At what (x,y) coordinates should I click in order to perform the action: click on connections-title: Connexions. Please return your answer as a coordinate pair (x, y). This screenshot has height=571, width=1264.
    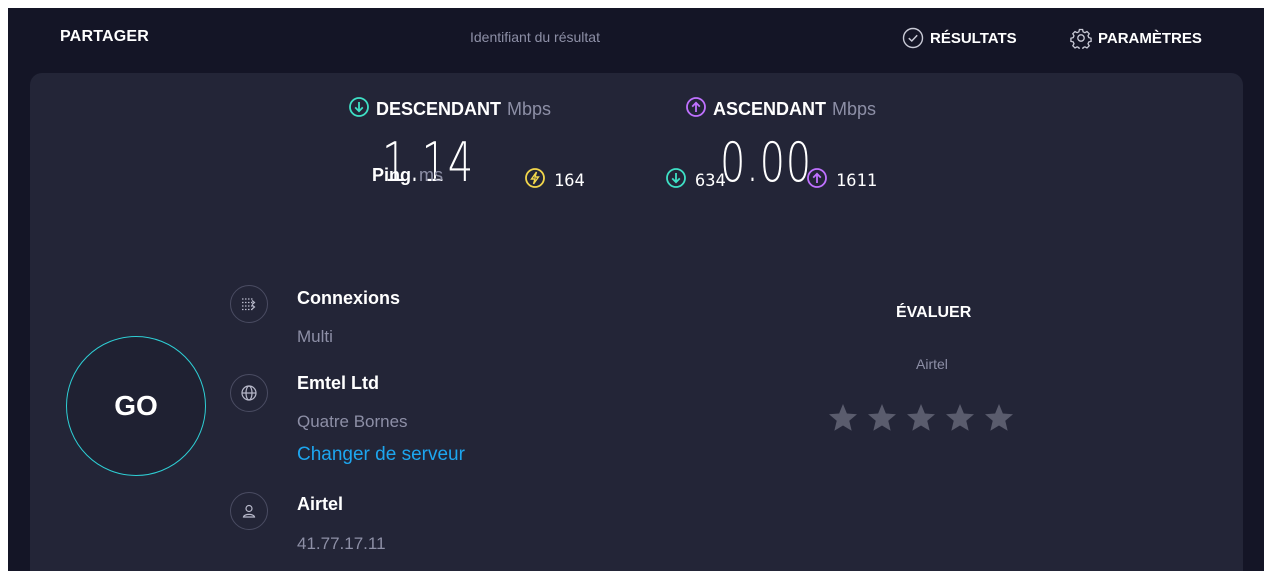
    Looking at the image, I should click on (349, 298).